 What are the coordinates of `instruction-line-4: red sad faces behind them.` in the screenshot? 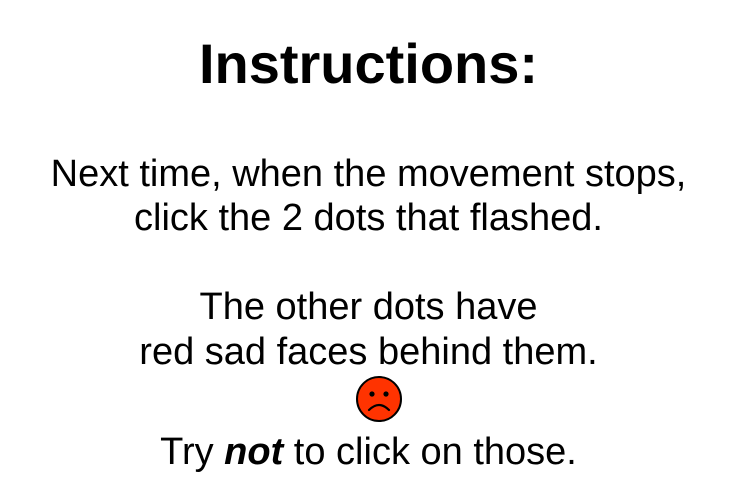 It's located at (368, 352).